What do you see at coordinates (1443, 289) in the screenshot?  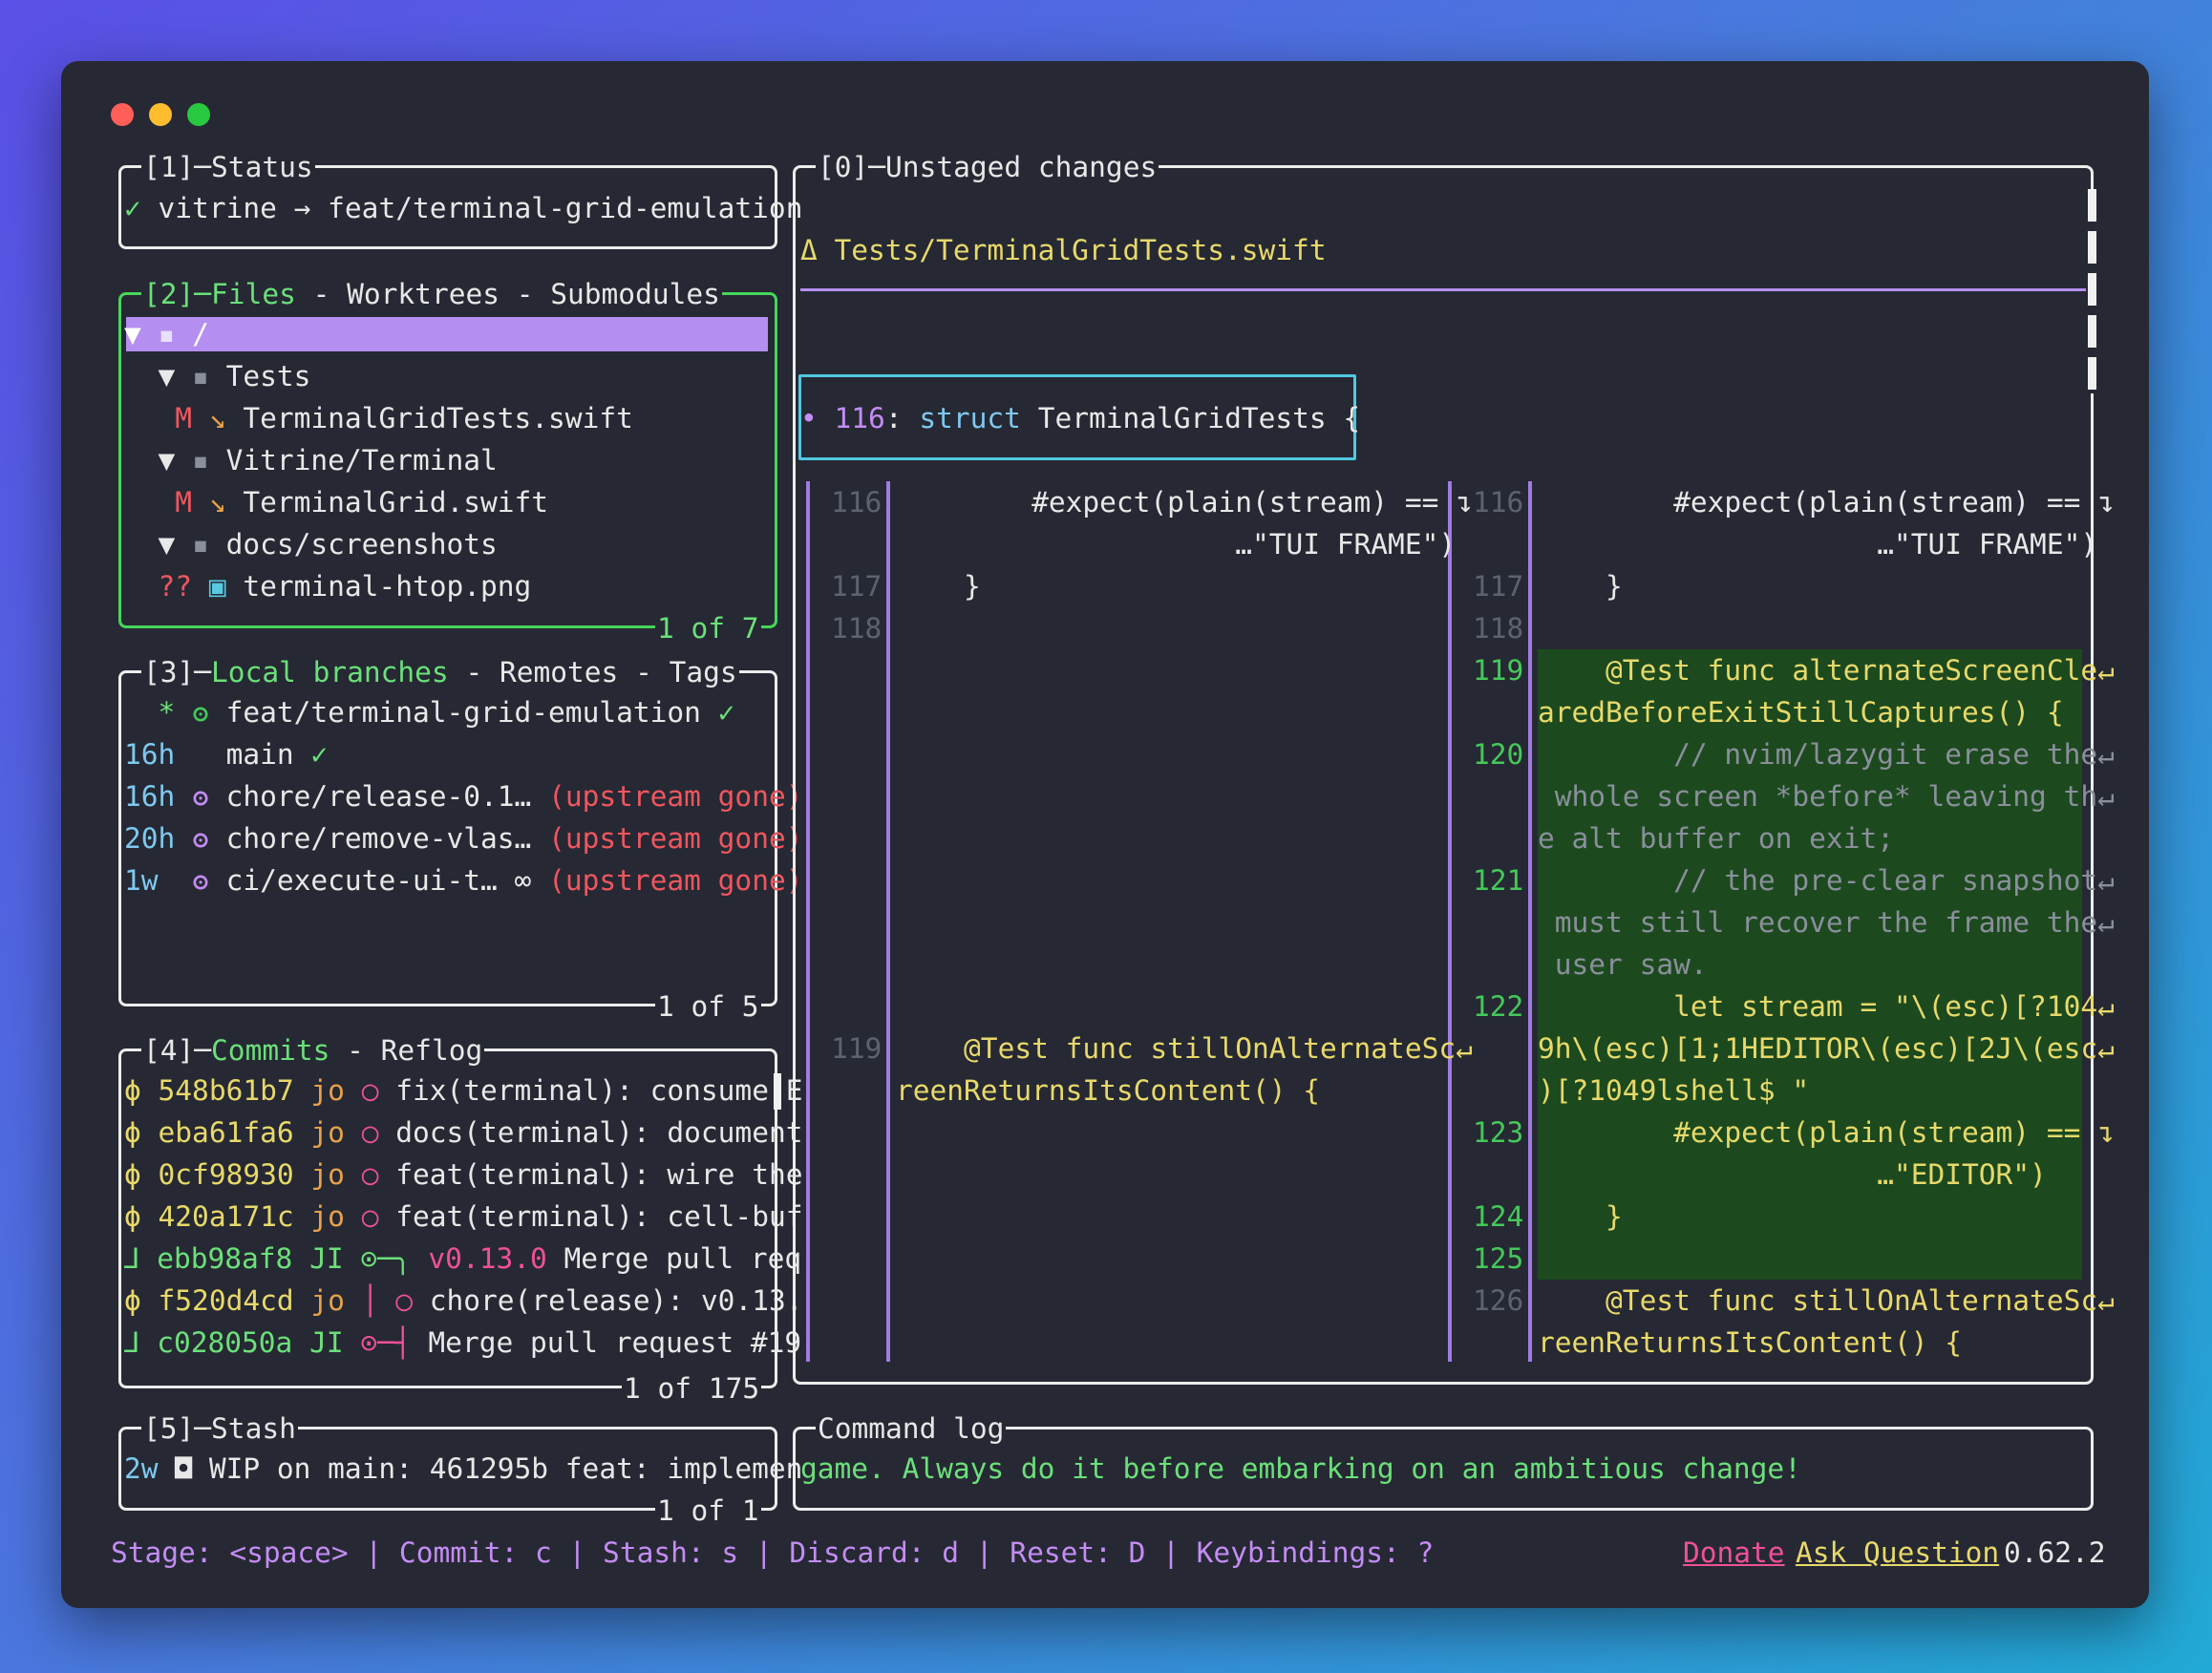 I see `divider` at bounding box center [1443, 289].